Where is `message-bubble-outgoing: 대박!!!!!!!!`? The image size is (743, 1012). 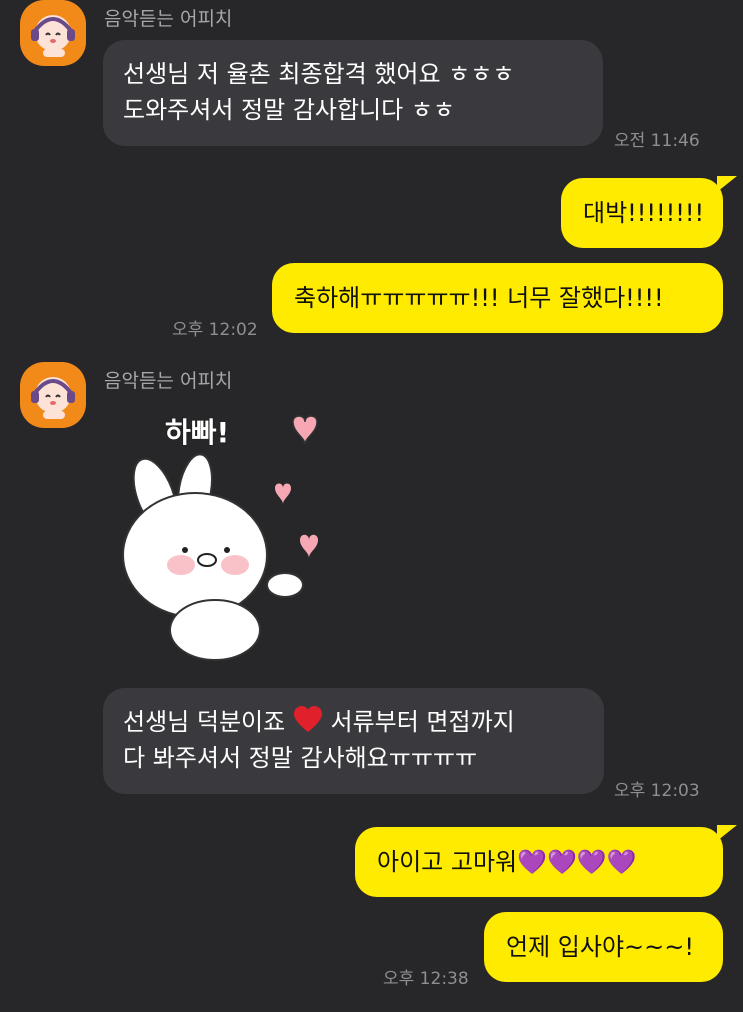
message-bubble-outgoing: 대박!!!!!!!! is located at coordinates (649, 212).